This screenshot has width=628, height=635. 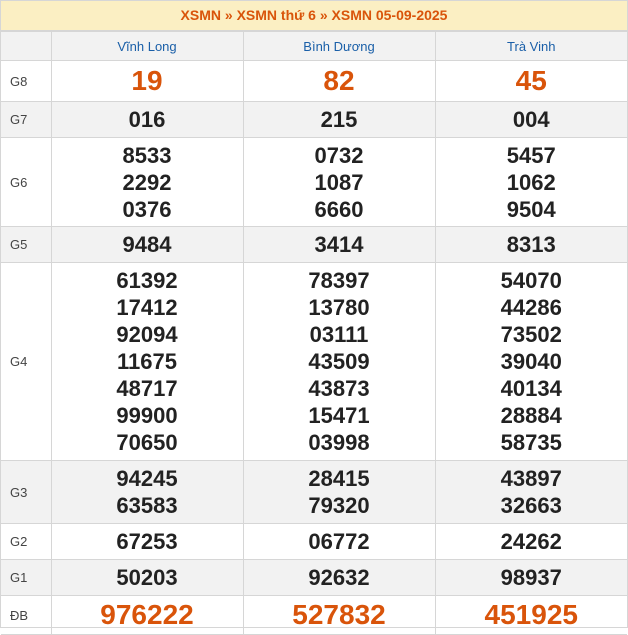 I want to click on prize-cell: 24262, so click(x=530, y=541).